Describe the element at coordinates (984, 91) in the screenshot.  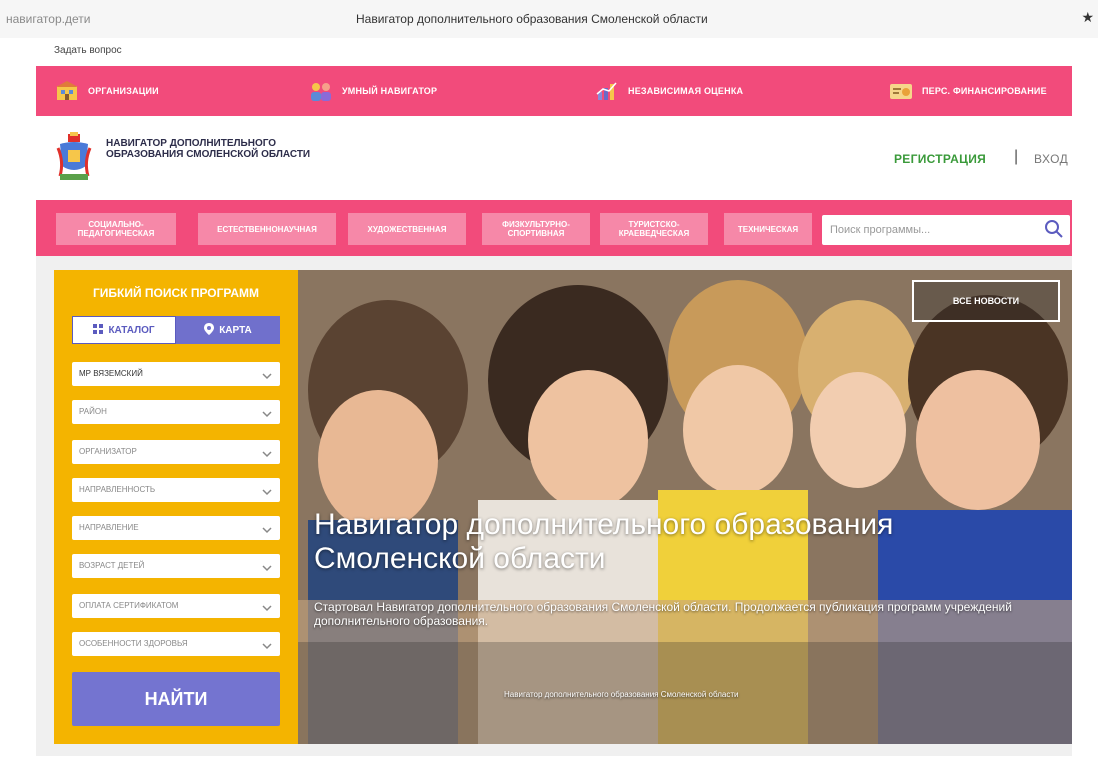
I see `top-nav-personal-financing-label: ПЕРС. ФИНАНСИРОВАНИЕ` at that location.